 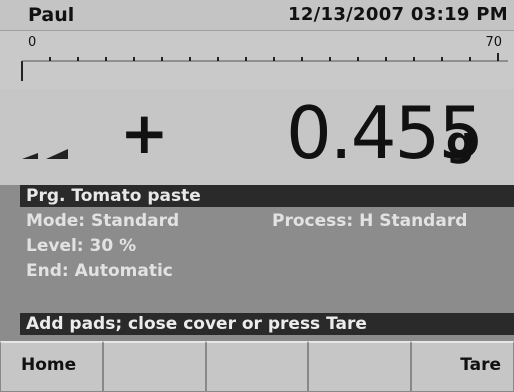 What do you see at coordinates (398, 14) in the screenshot?
I see `date-time: 12/13/2007 03:19 PM` at bounding box center [398, 14].